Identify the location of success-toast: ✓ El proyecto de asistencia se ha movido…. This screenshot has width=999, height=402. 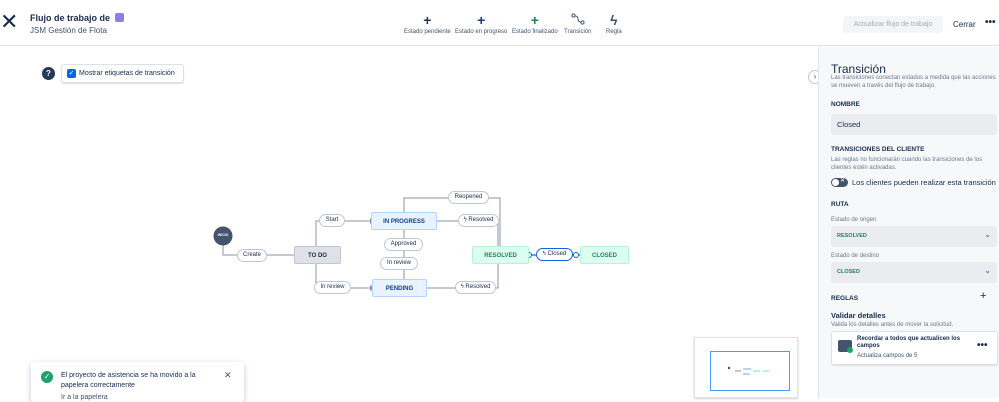
(137, 382).